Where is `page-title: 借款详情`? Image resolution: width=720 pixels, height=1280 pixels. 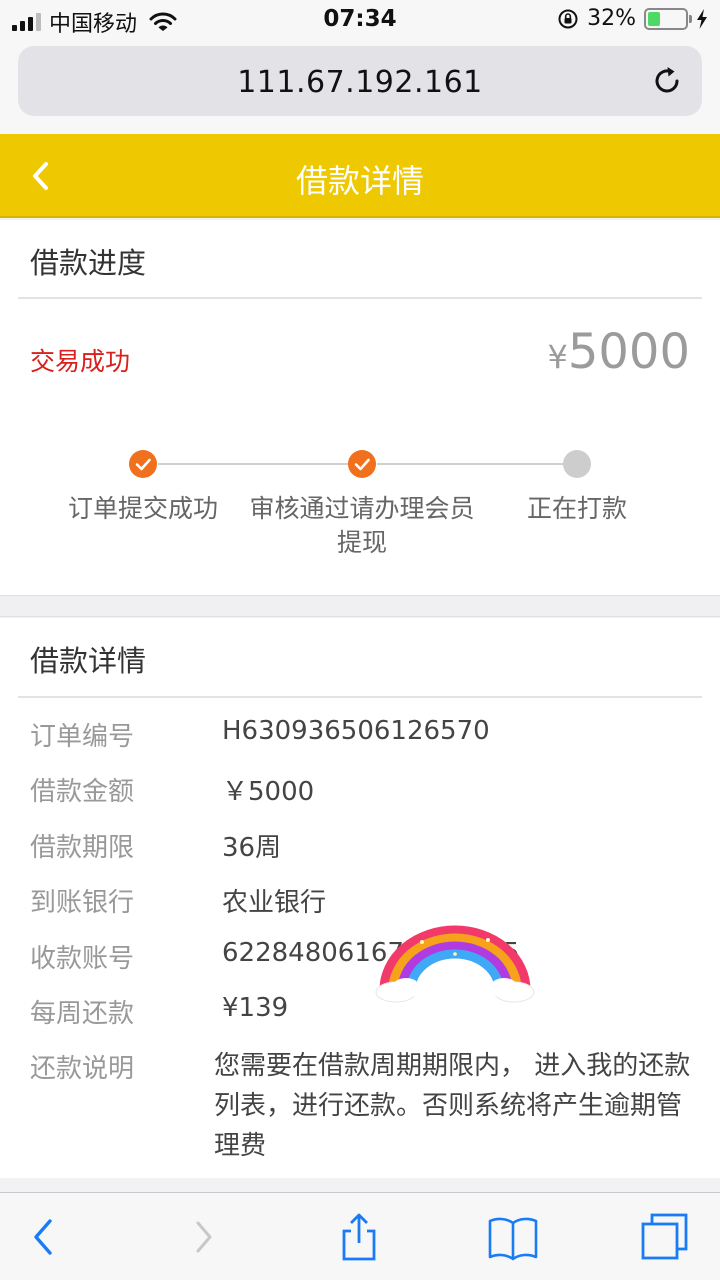
page-title: 借款详情 is located at coordinates (359, 181).